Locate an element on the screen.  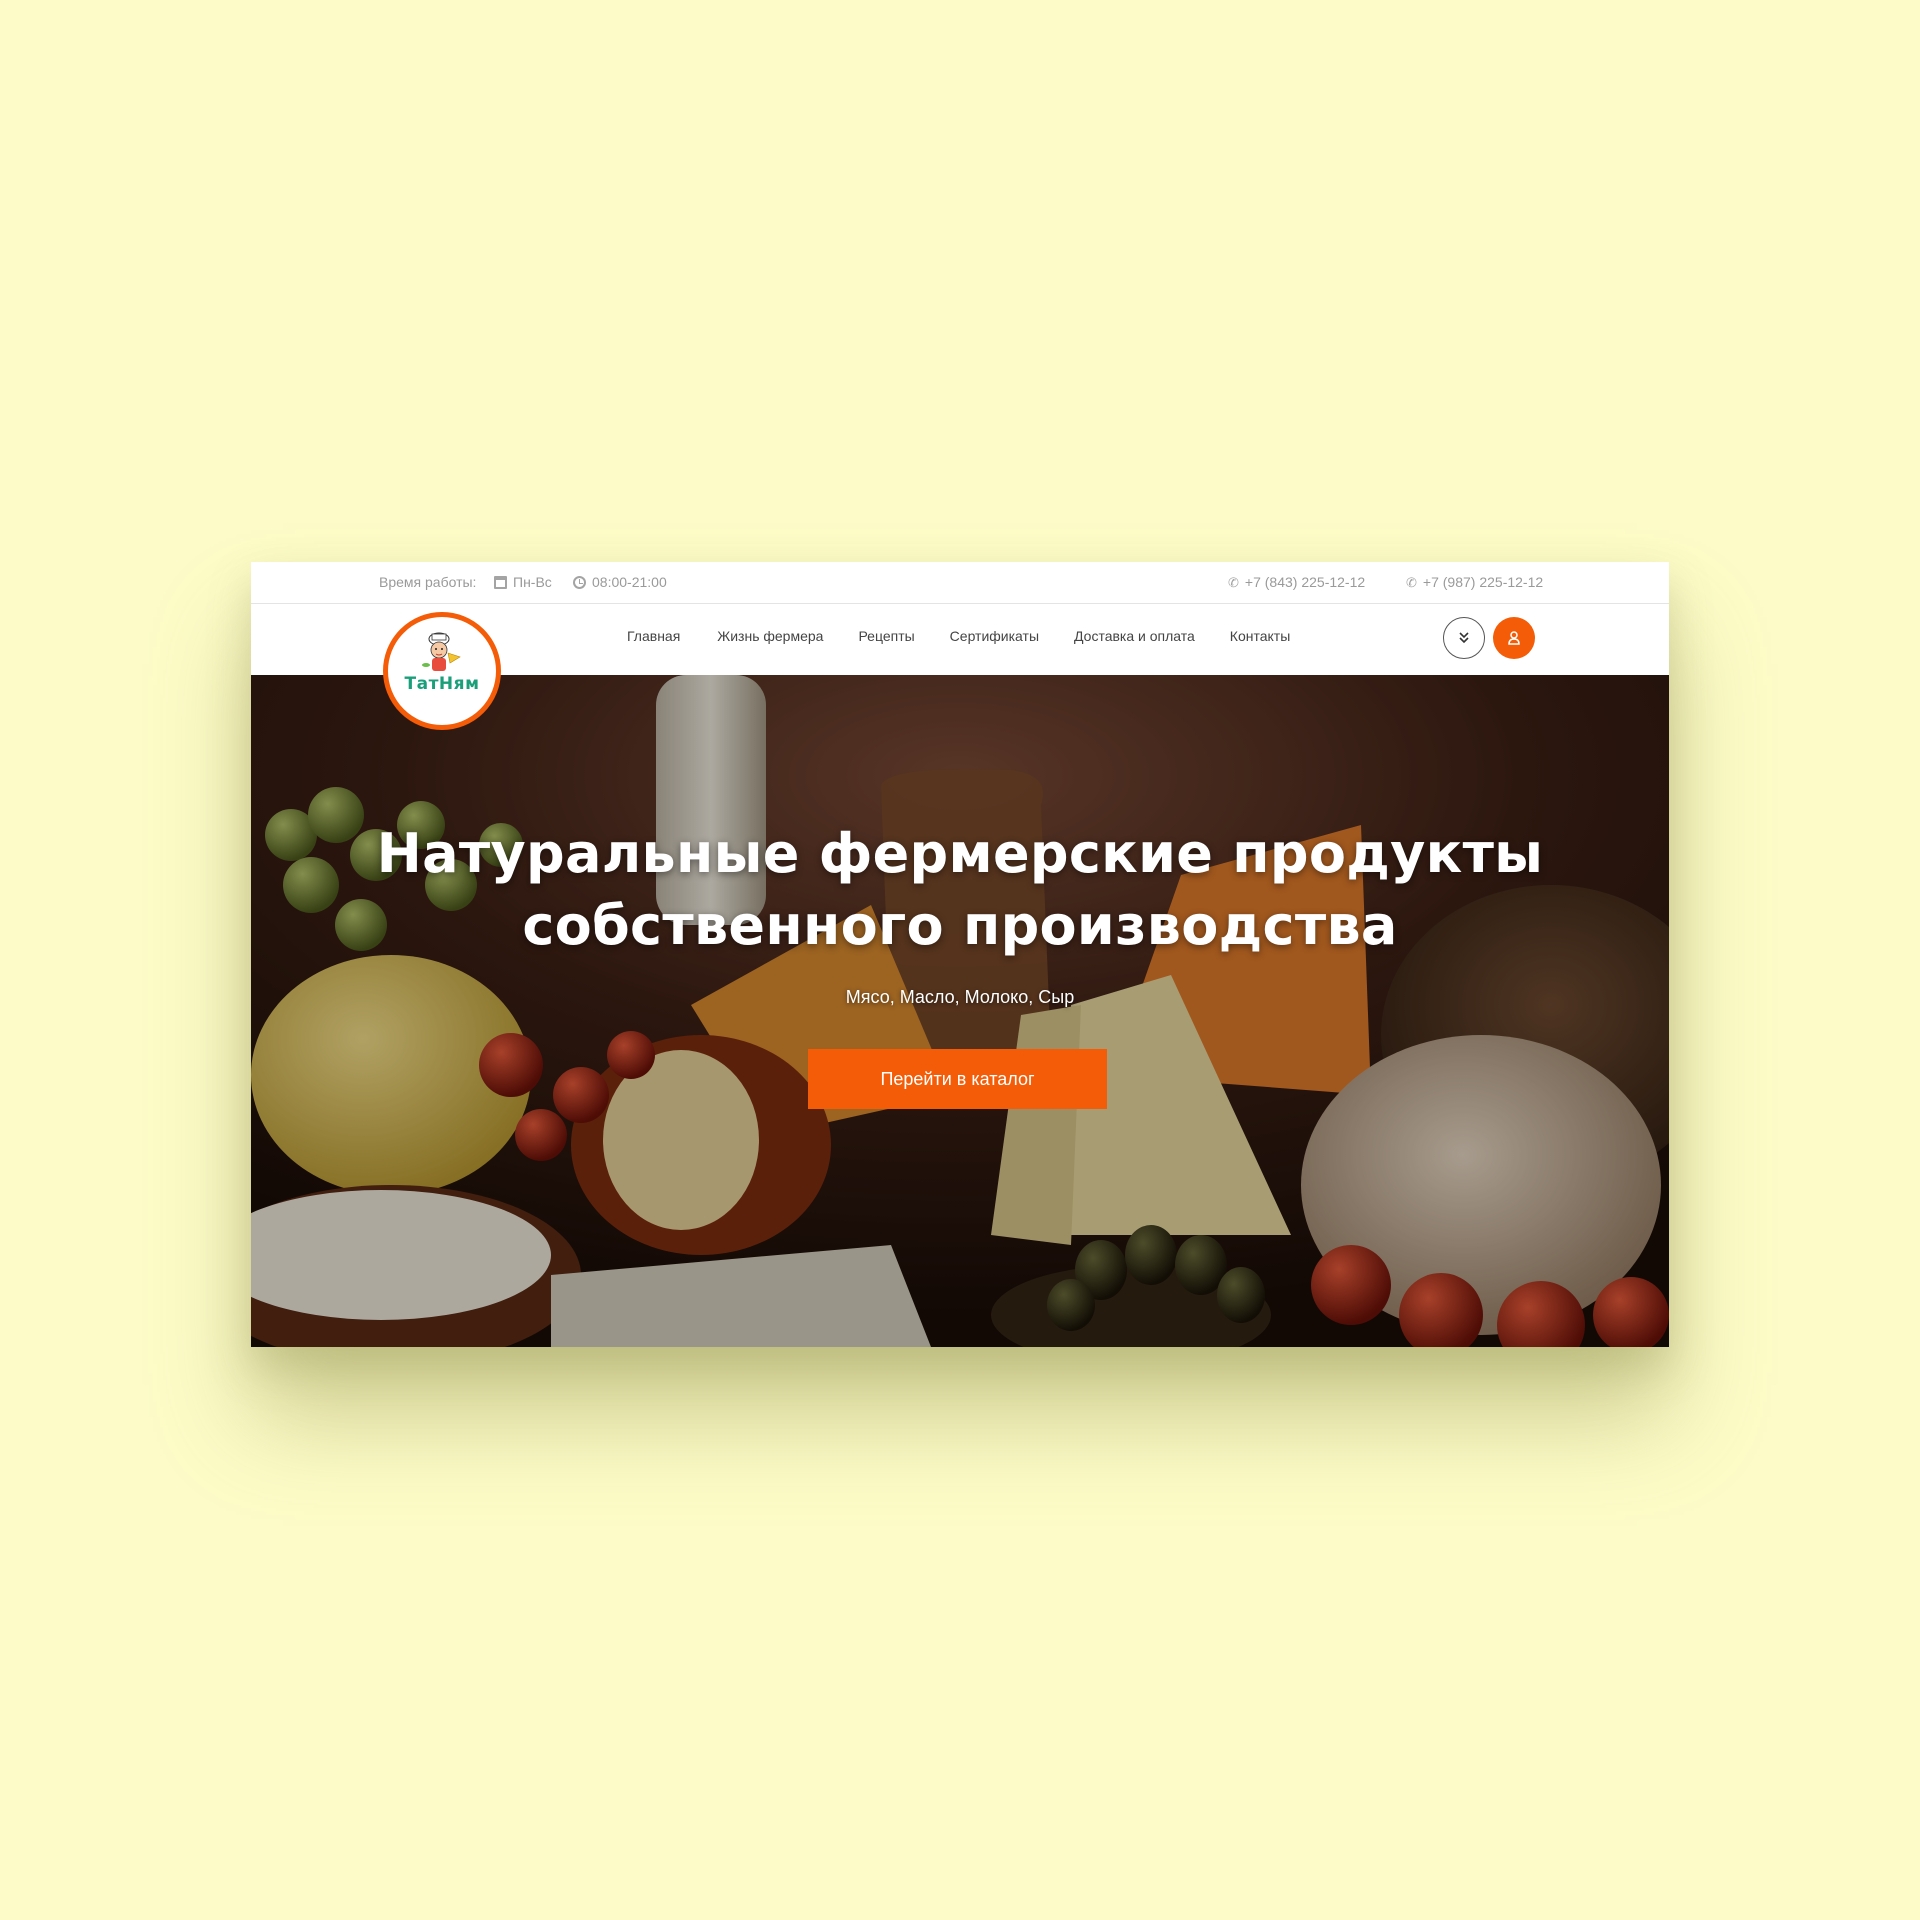
expand-menu-button is located at coordinates (1464, 638).